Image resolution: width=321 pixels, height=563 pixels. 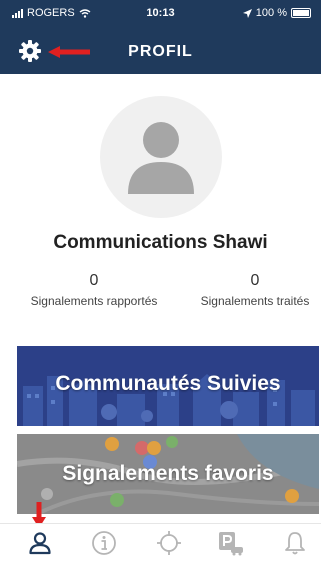 I want to click on bell-icon, so click(x=295, y=543).